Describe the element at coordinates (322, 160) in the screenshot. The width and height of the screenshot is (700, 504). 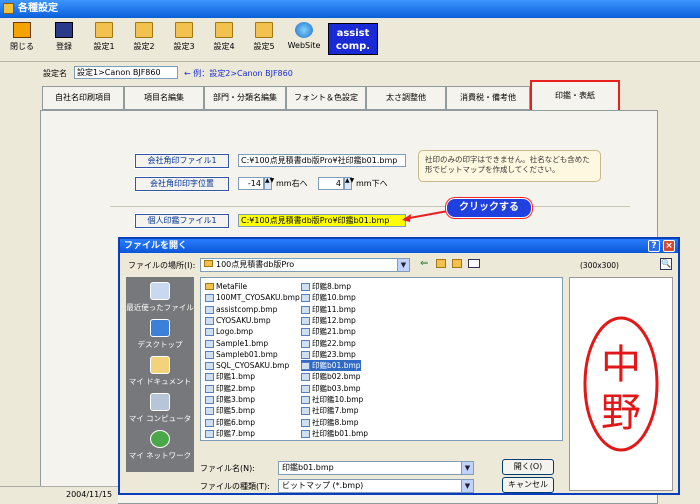
I see `company-stamp-file-input: C:¥100点見積書db版Pro¥社印鑑b01.bmp` at that location.